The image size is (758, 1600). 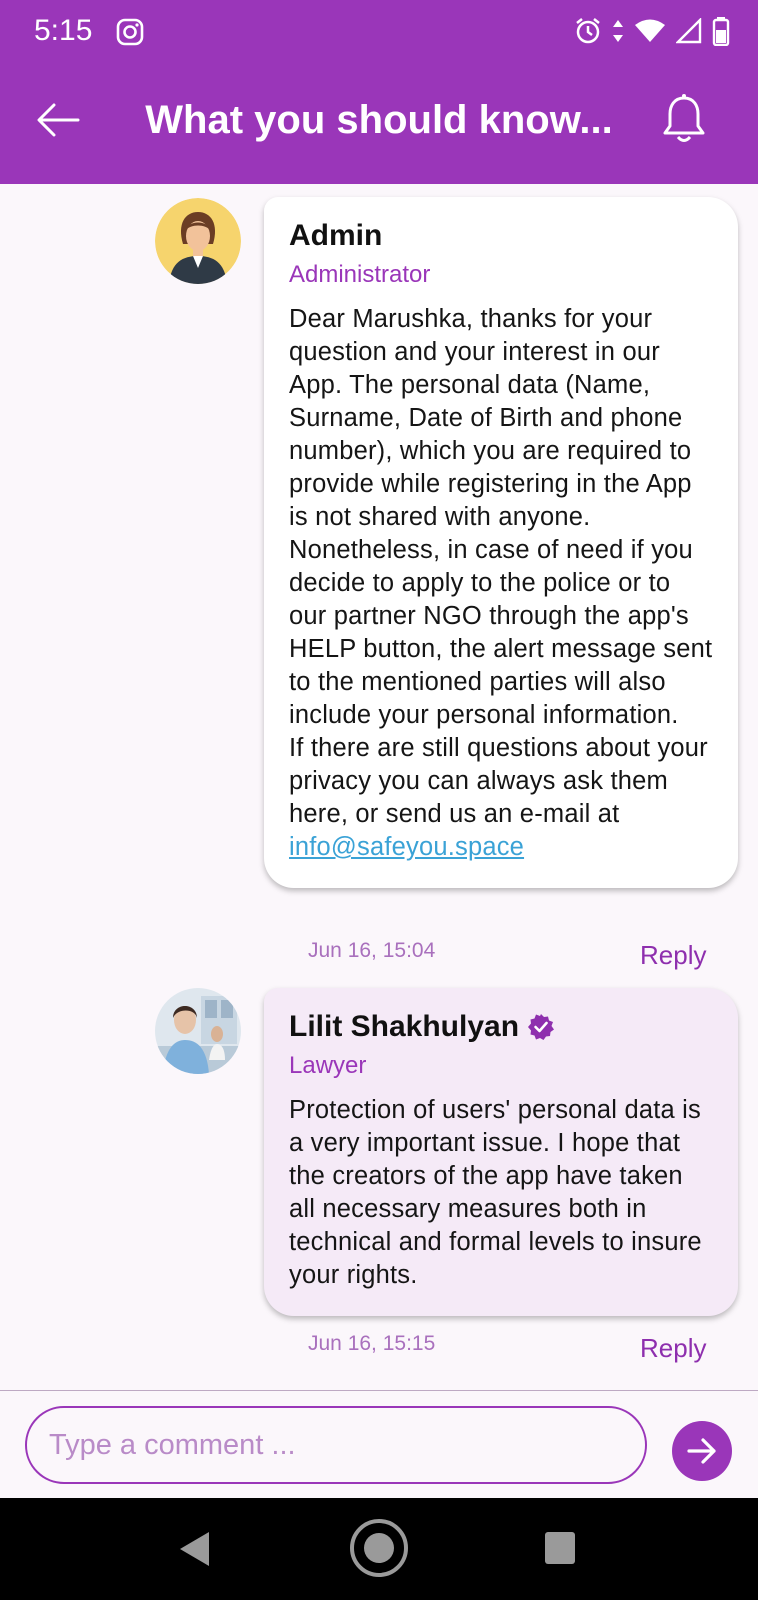 What do you see at coordinates (560, 1548) in the screenshot?
I see `nav-recents-icon` at bounding box center [560, 1548].